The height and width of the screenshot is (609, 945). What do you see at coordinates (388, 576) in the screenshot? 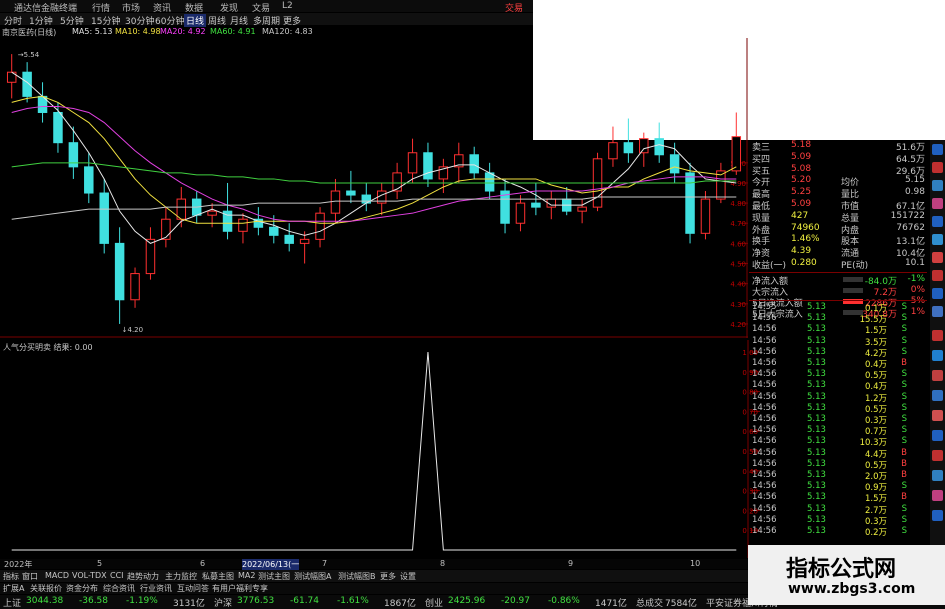
I see `tab-more-indicators: 更多` at bounding box center [388, 576].